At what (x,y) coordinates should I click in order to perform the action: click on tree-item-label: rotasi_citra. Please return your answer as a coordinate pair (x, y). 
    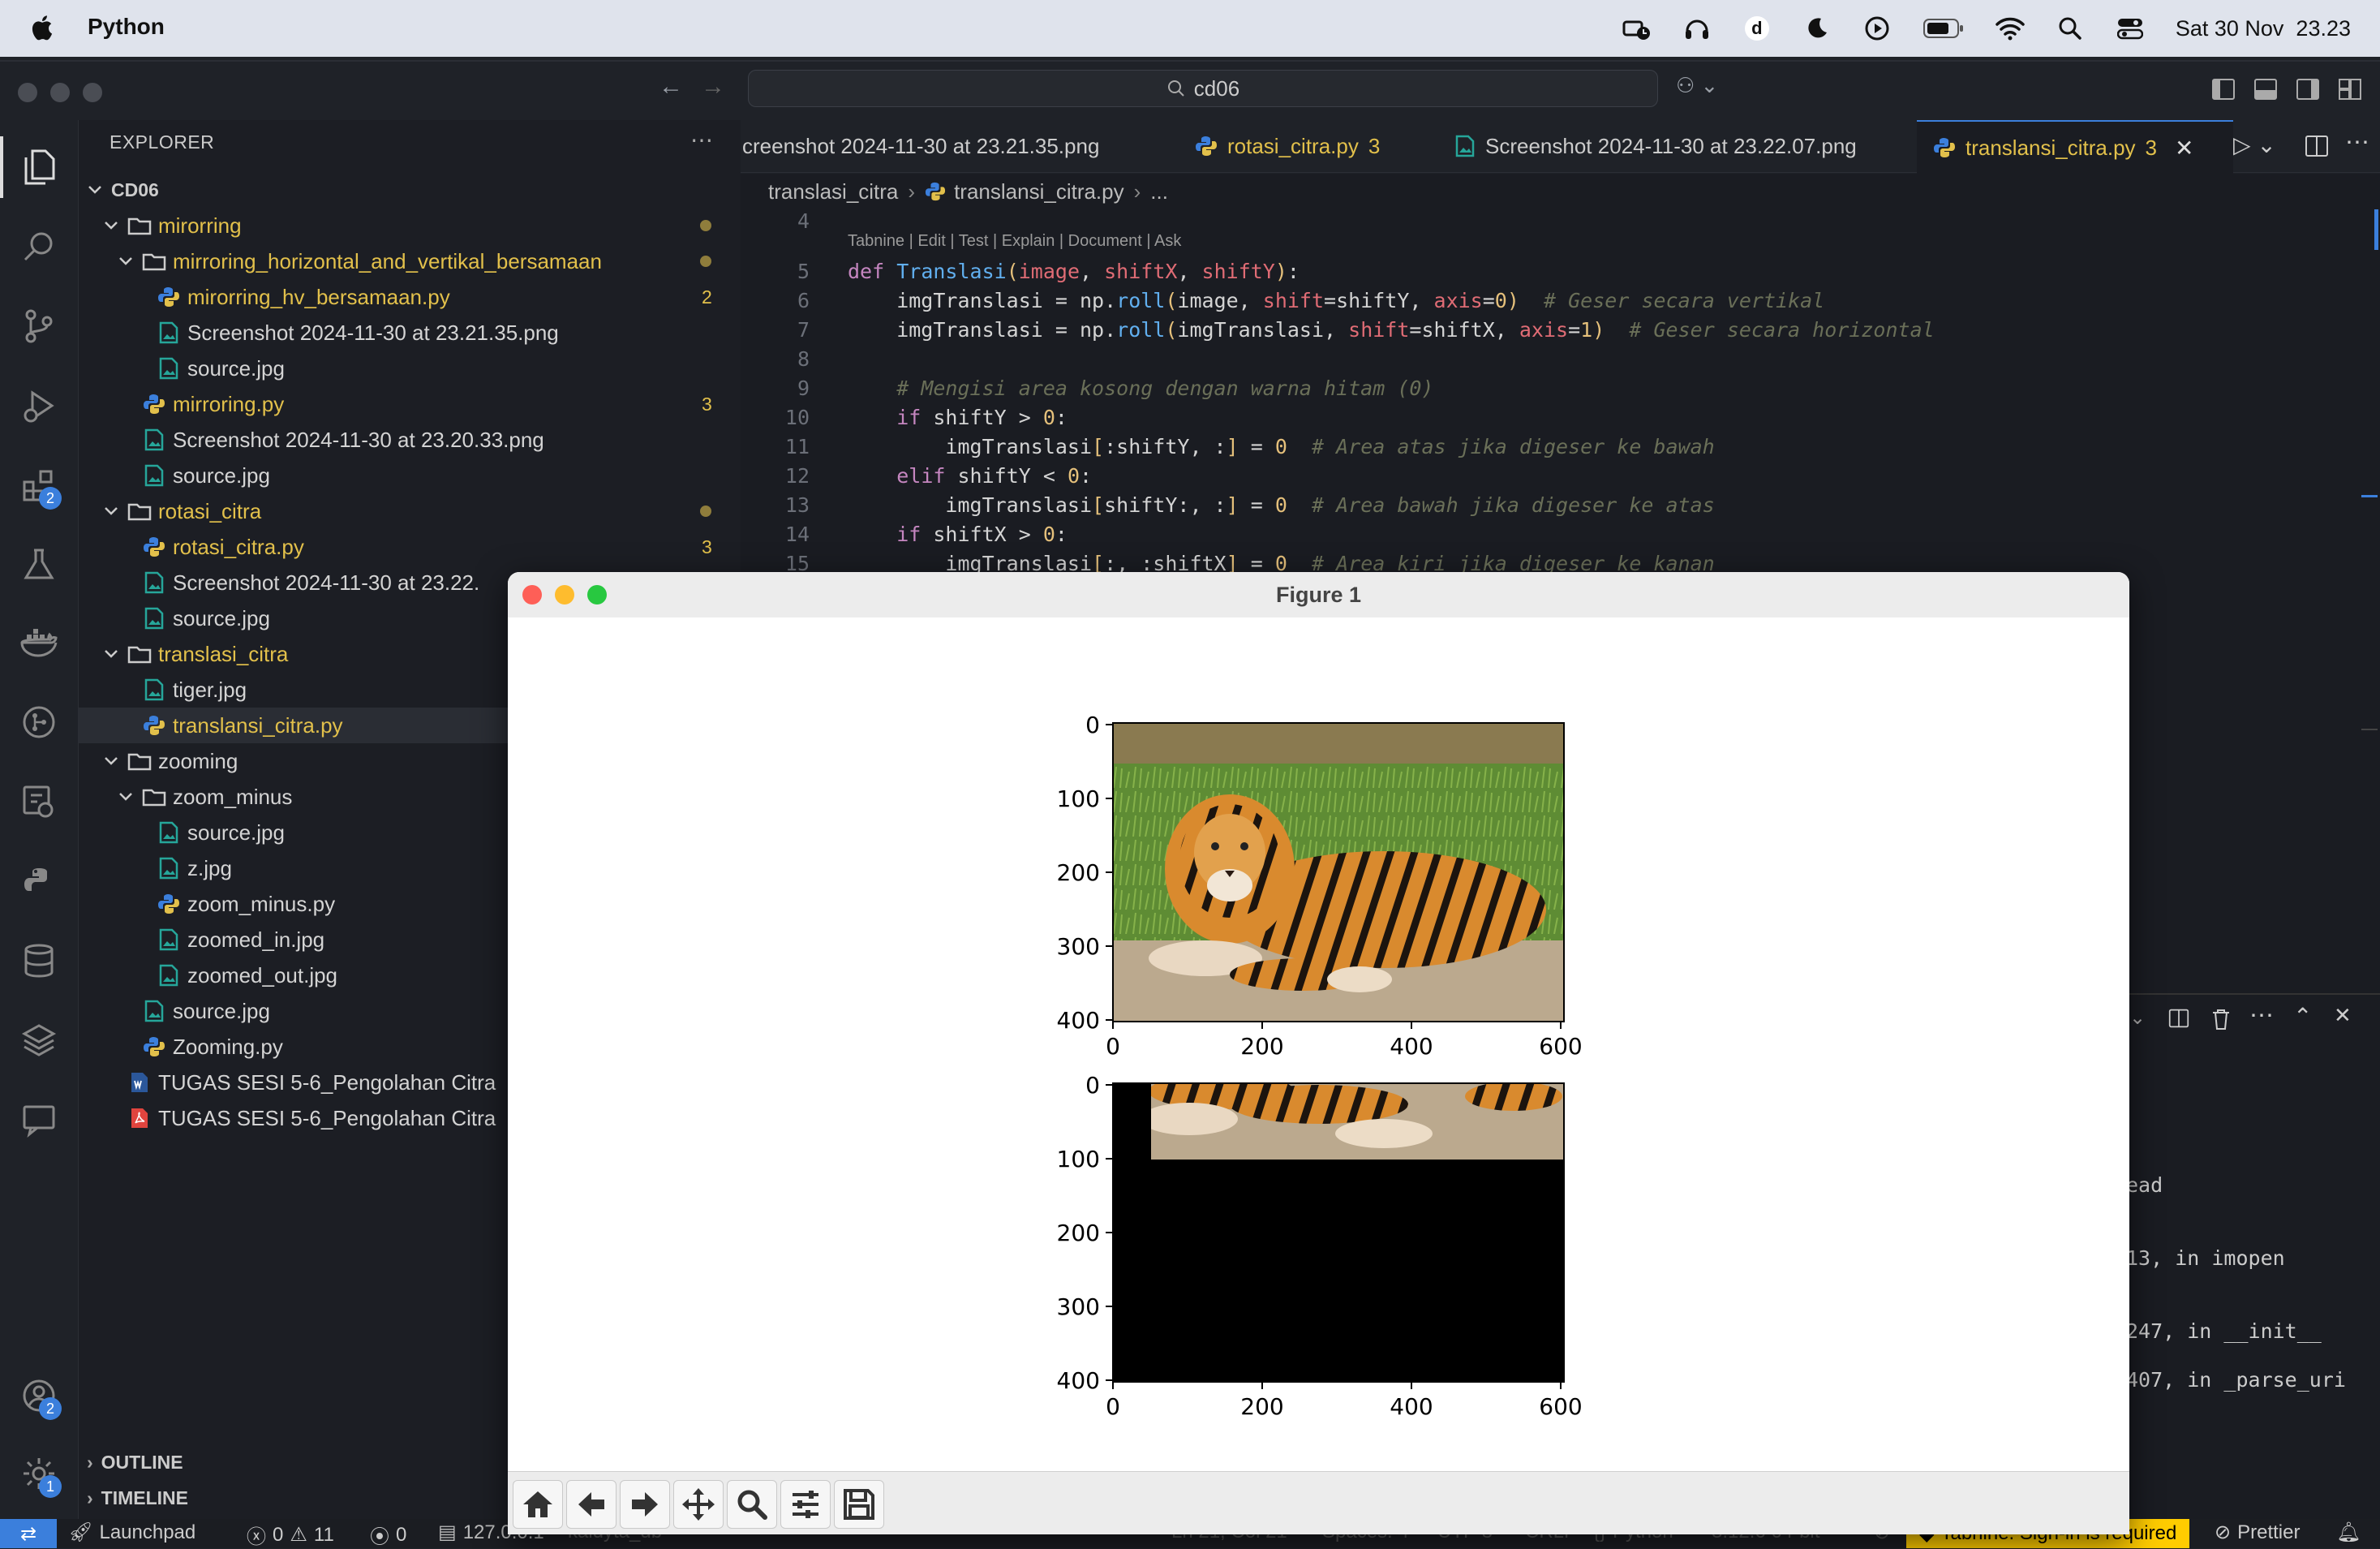
    Looking at the image, I should click on (210, 510).